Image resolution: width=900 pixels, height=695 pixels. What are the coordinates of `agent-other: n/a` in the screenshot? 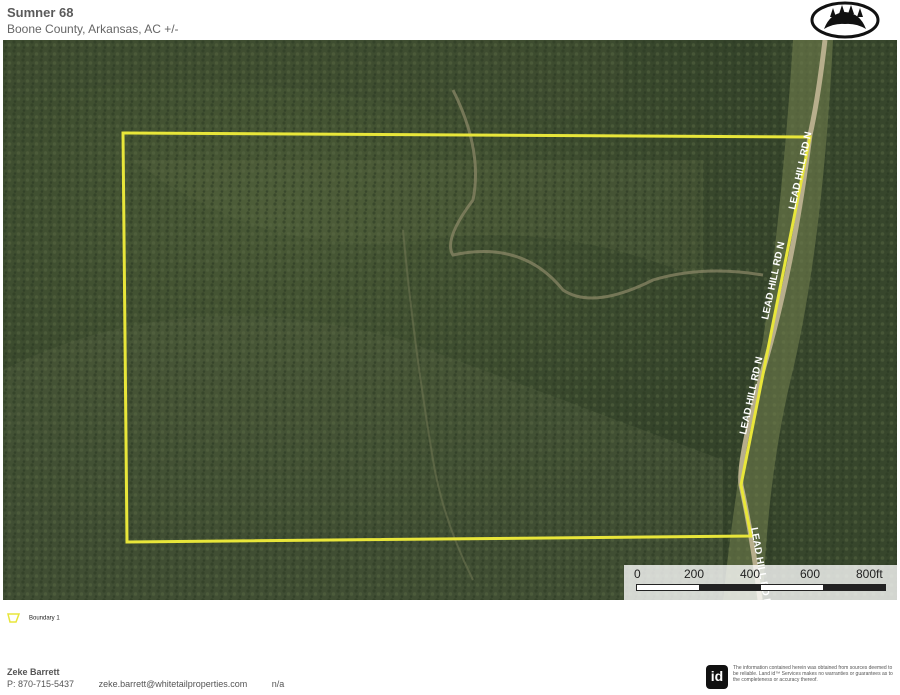 It's located at (278, 684).